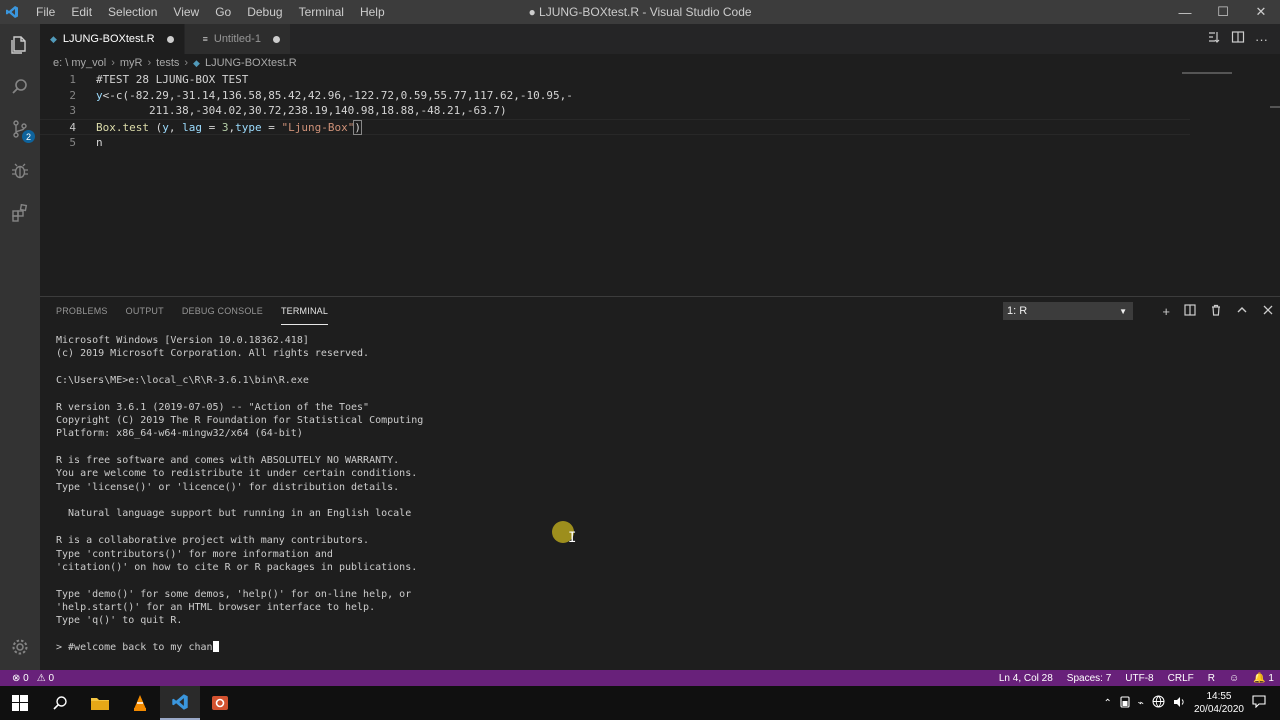  What do you see at coordinates (1259, 703) in the screenshot?
I see `action-center-icon` at bounding box center [1259, 703].